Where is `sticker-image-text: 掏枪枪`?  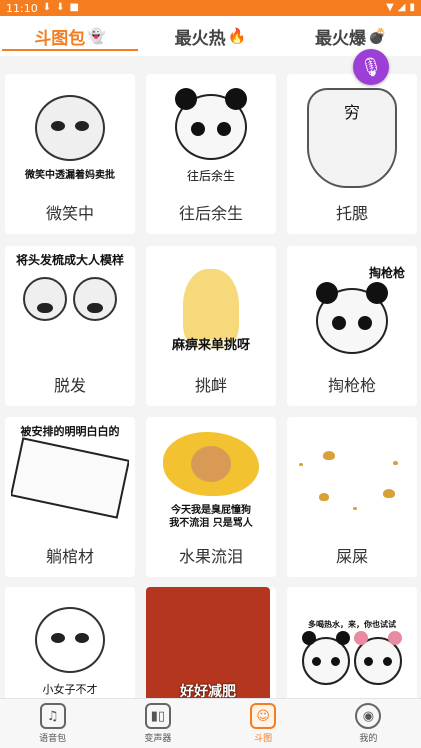
sticker-image-text: 掏枪枪 is located at coordinates (386, 272).